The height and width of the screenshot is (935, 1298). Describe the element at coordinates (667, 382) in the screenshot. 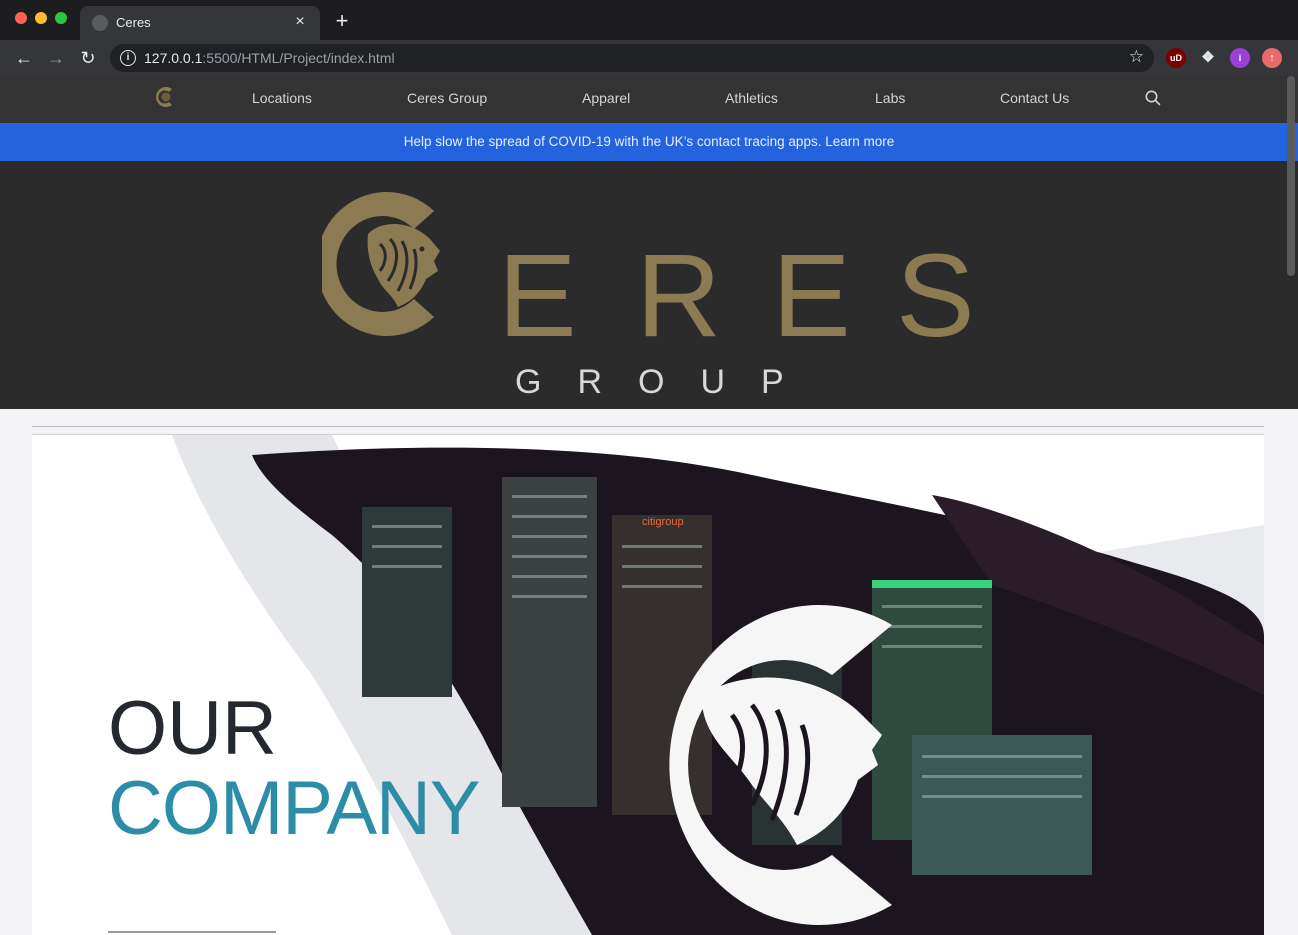

I see `hero-subtitle-group: GROUP` at that location.